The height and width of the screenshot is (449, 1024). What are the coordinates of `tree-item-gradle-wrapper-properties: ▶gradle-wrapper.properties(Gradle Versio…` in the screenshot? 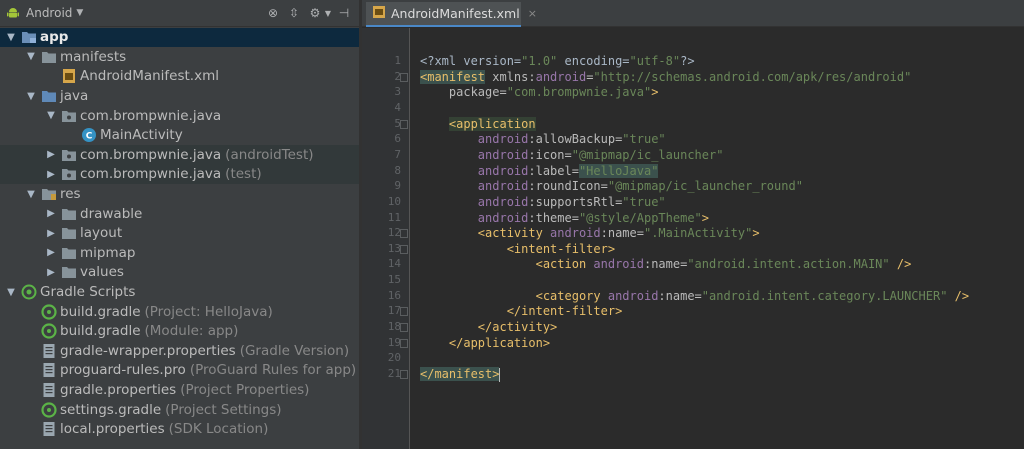 It's located at (179, 351).